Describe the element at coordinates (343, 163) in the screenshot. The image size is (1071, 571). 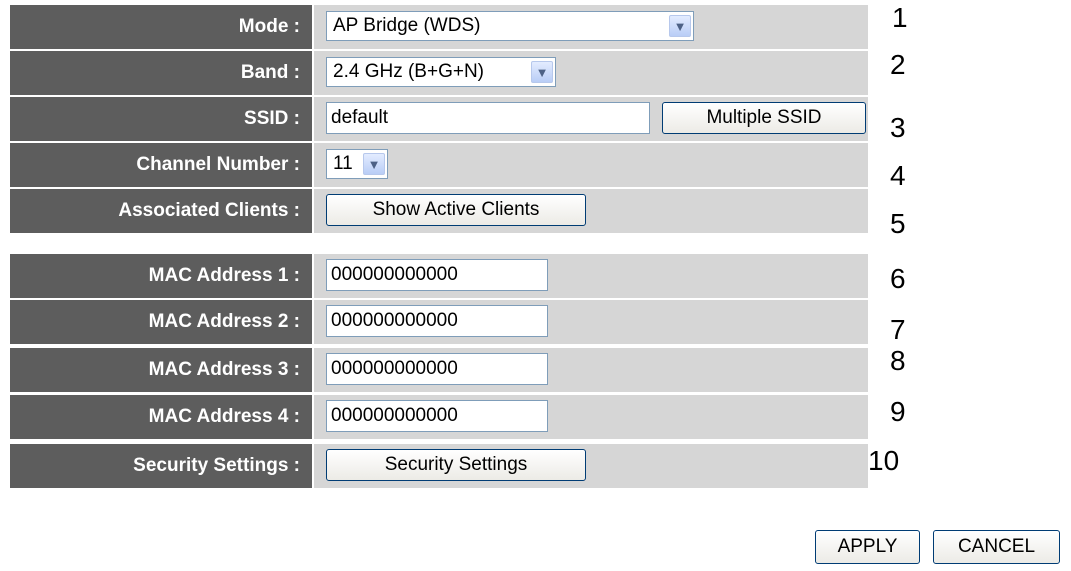
I see `channel-select-value: 11` at that location.